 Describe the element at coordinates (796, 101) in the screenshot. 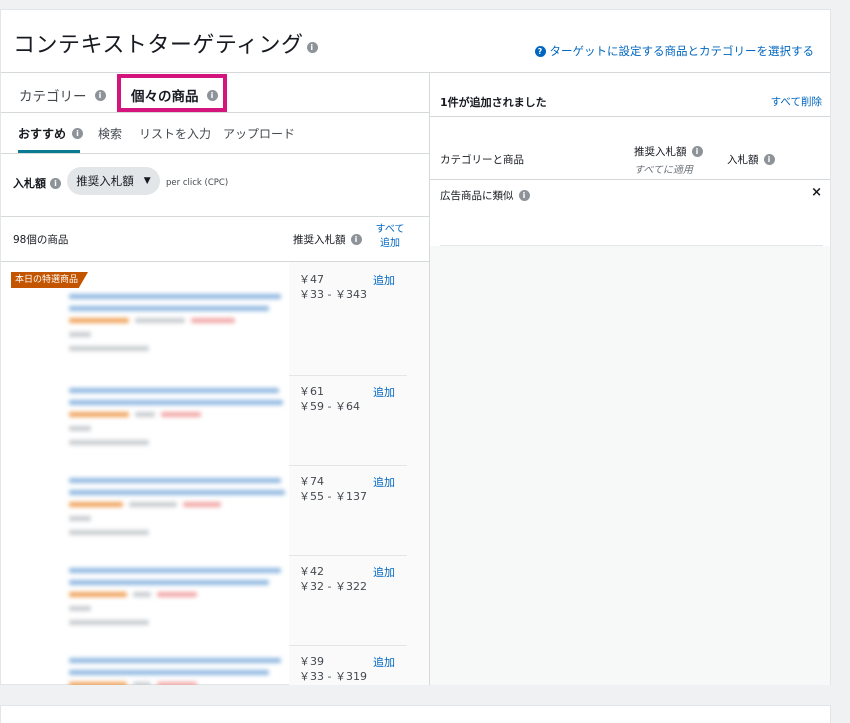

I see `remove-all-button: すべて削除` at that location.